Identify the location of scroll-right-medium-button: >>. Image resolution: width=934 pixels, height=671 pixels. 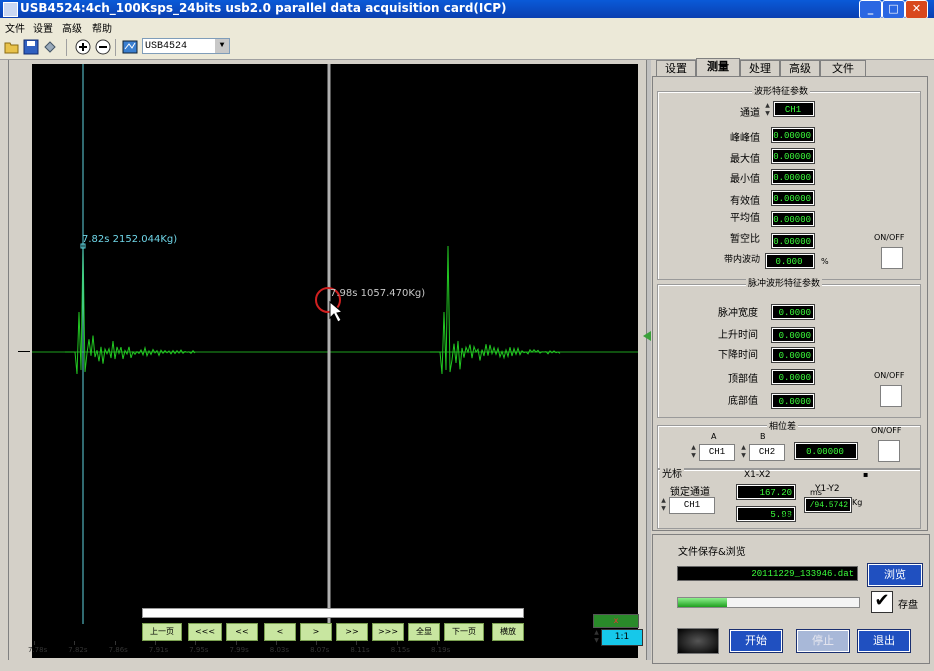
(352, 632).